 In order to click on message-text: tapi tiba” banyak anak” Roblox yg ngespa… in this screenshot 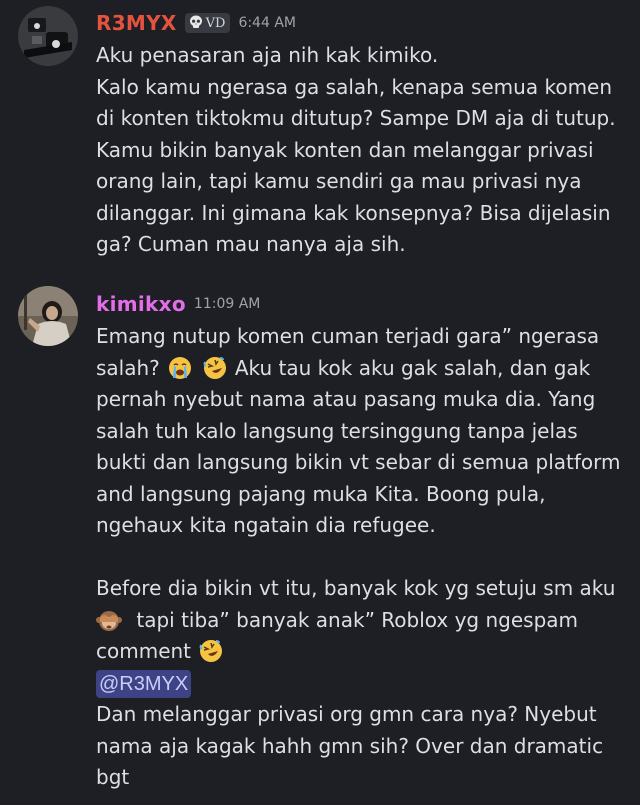, I will do `click(357, 619)`.